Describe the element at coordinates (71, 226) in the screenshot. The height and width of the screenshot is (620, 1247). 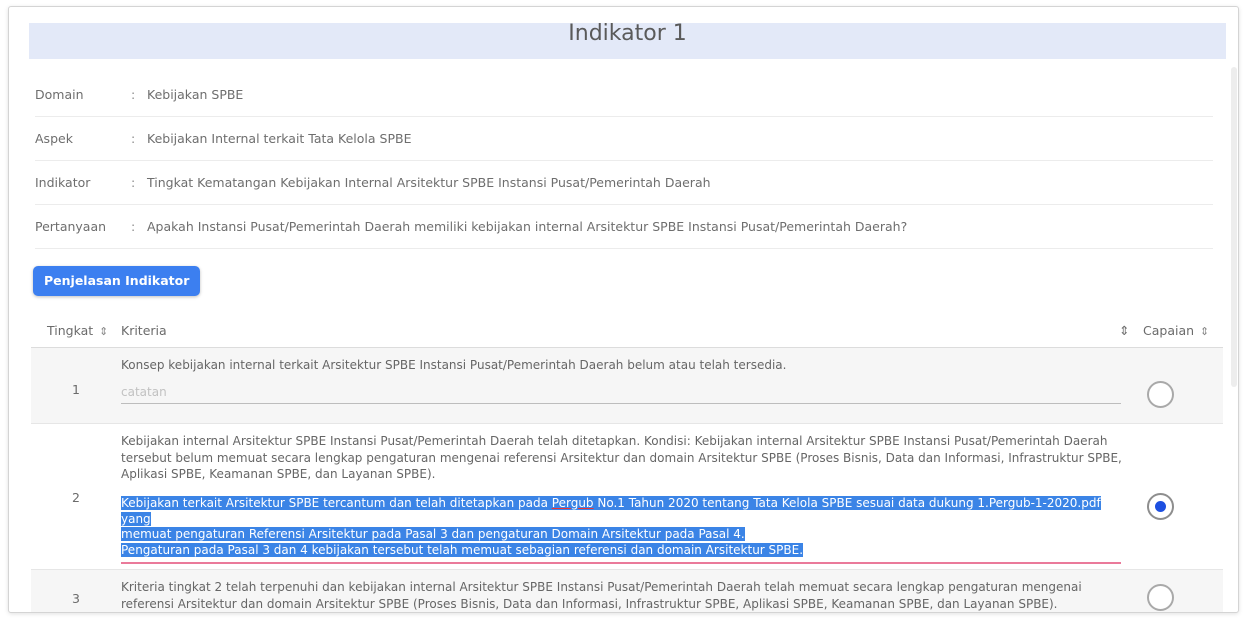
I see `info-label: Pertanyaan` at that location.